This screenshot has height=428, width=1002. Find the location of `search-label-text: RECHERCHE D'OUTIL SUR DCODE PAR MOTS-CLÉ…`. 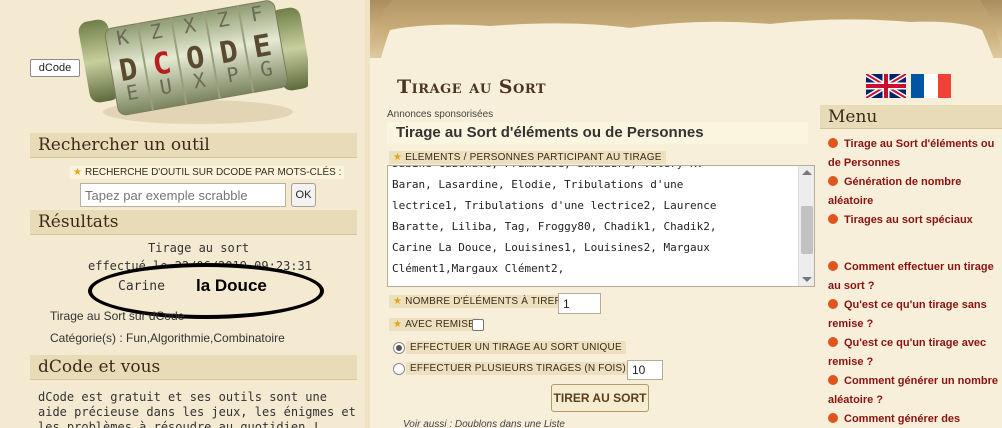

search-label-text: RECHERCHE D'OUTIL SUR DCODE PAR MOTS-CLÉ… is located at coordinates (213, 172).